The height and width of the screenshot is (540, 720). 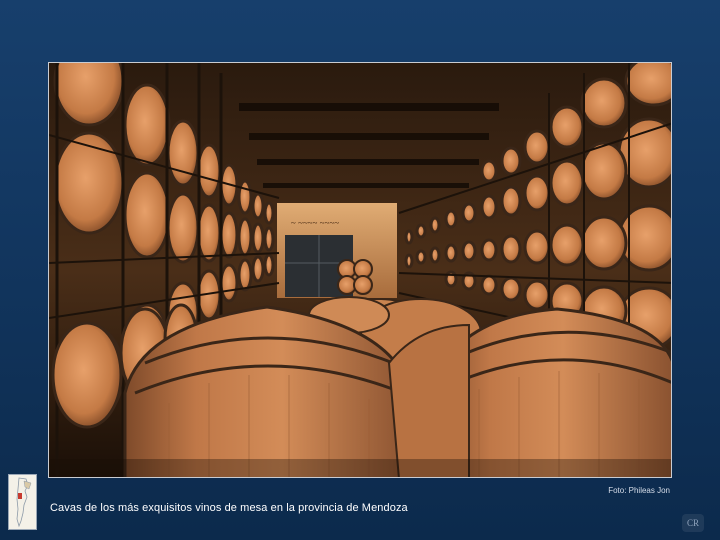 What do you see at coordinates (639, 490) in the screenshot?
I see `photo-credit: Foto: Phileas Jon` at bounding box center [639, 490].